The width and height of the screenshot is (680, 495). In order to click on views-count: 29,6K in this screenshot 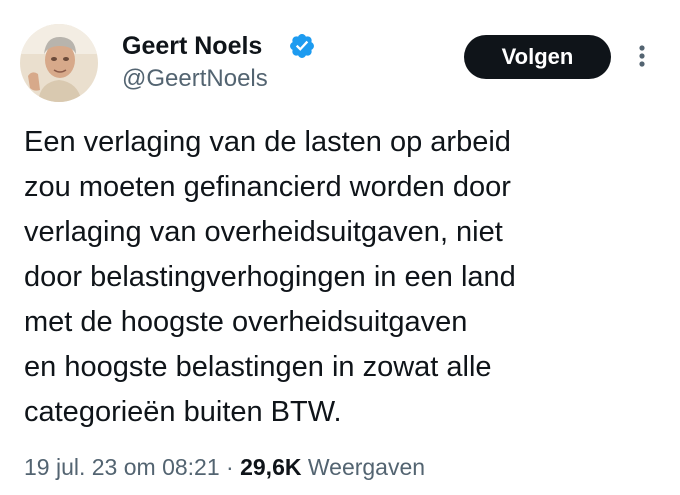, I will do `click(270, 467)`.